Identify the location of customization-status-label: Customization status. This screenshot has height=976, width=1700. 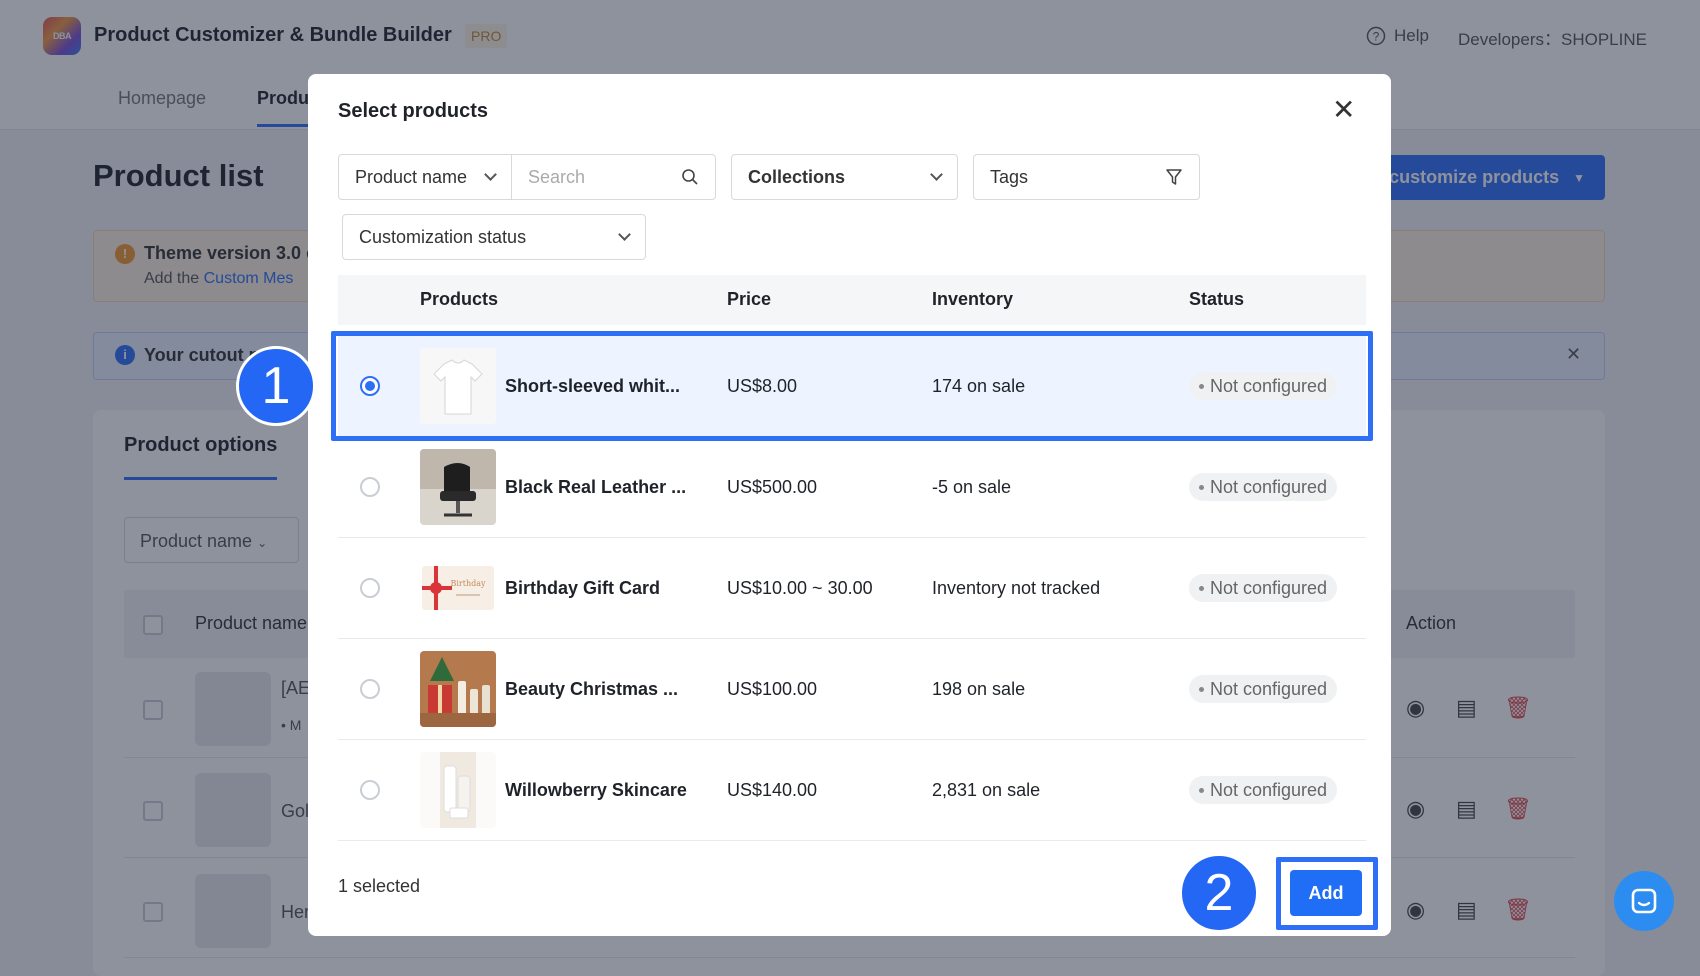
(443, 236).